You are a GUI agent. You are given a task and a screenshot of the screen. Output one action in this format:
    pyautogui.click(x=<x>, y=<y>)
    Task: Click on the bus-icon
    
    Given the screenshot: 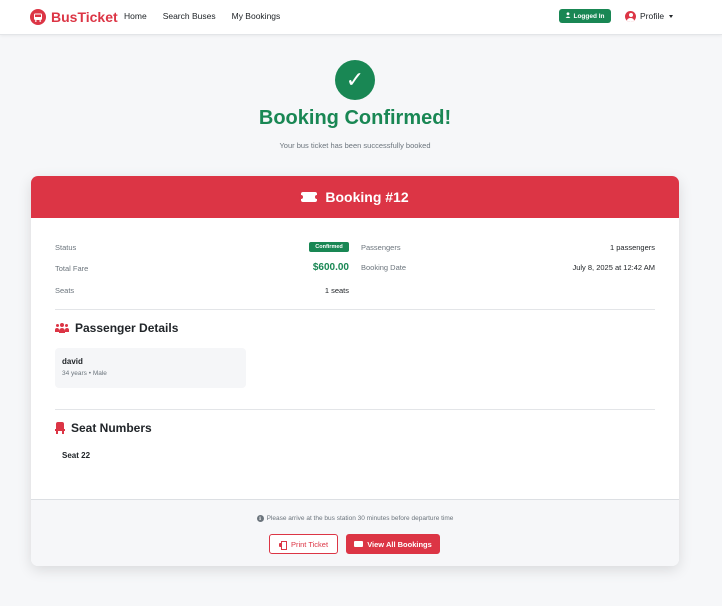 What is the action you would take?
    pyautogui.click(x=38, y=17)
    